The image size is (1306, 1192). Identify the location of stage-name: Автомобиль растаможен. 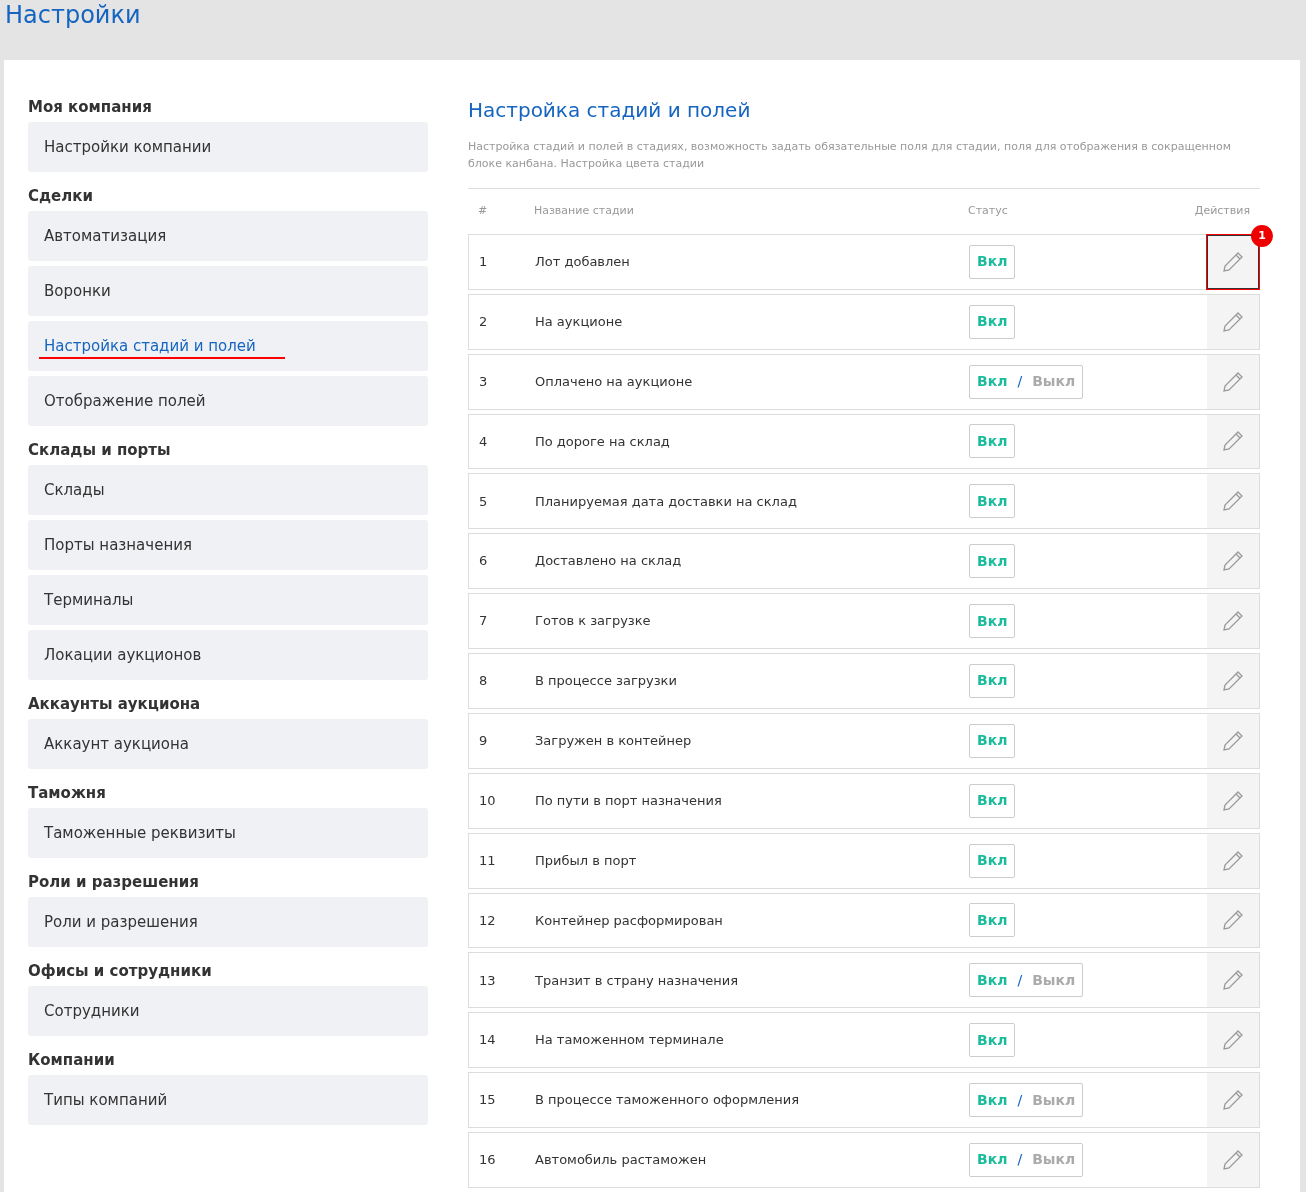
(621, 1160).